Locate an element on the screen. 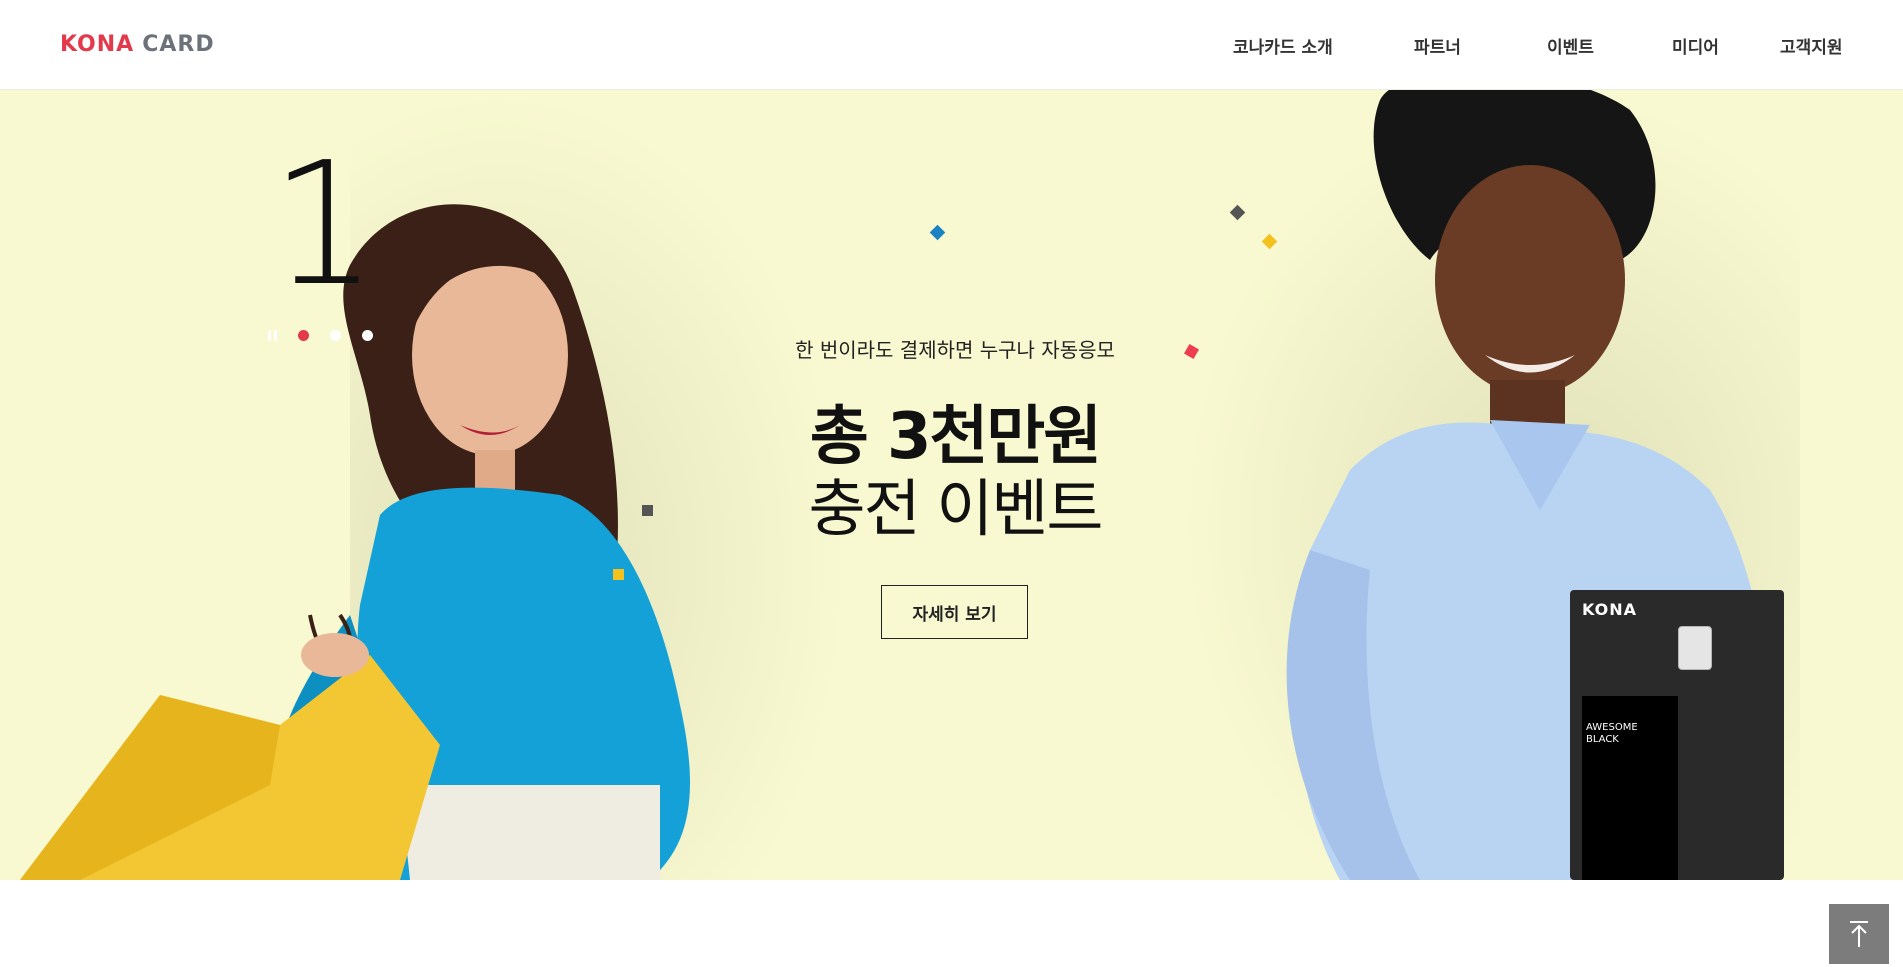 This screenshot has width=1903, height=967. kona-card-image: KONA AWESOME BLACK is located at coordinates (1677, 735).